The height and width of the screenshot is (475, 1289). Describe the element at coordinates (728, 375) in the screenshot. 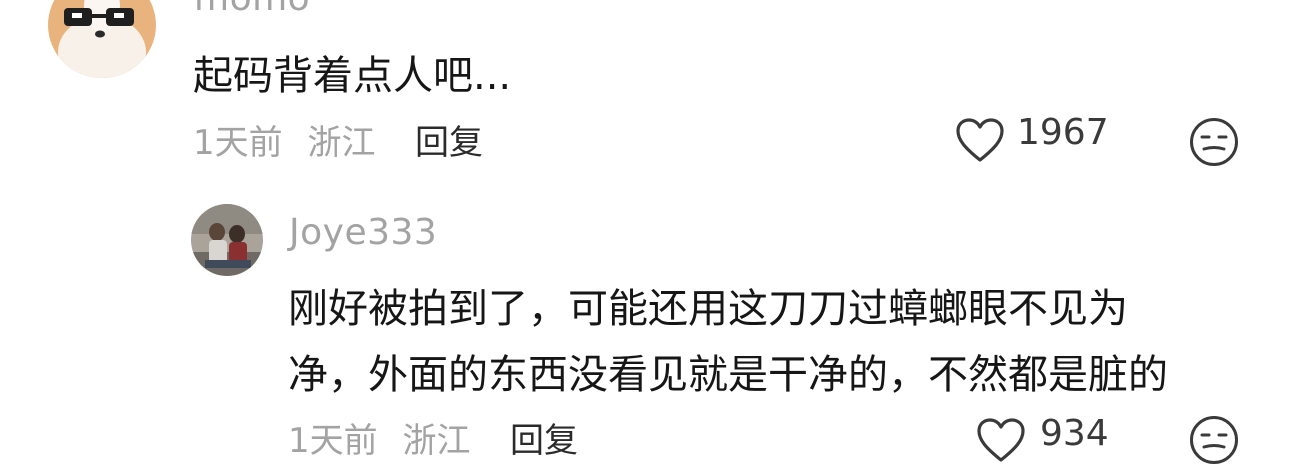

I see `comment-text-line: 净，外面的东西没看见就是干净的，不然都是脏的` at that location.